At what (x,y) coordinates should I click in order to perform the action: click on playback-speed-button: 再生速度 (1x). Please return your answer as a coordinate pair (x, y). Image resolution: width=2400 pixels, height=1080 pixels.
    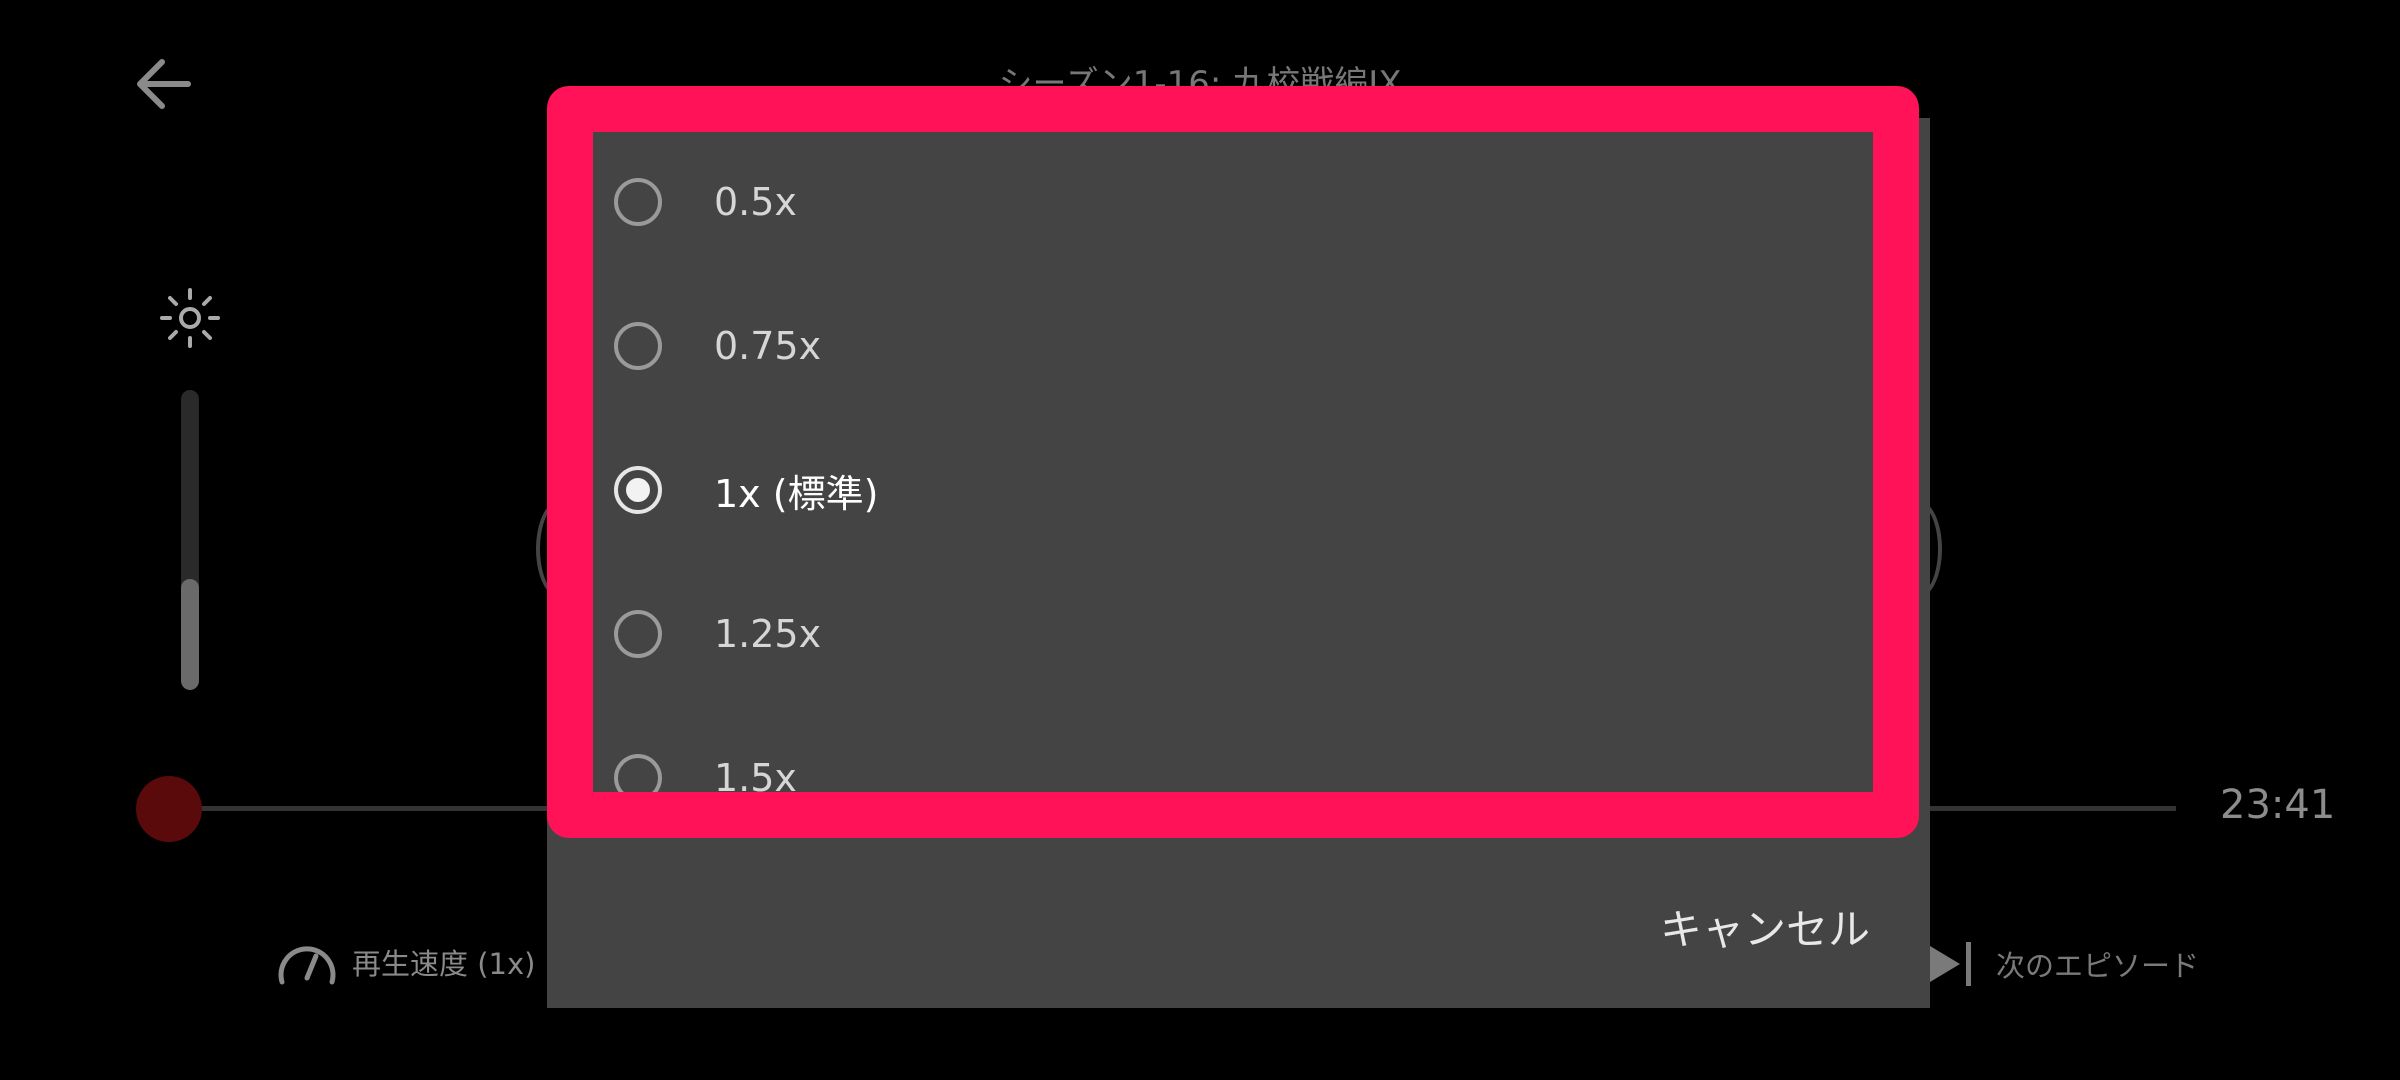
    Looking at the image, I should click on (405, 962).